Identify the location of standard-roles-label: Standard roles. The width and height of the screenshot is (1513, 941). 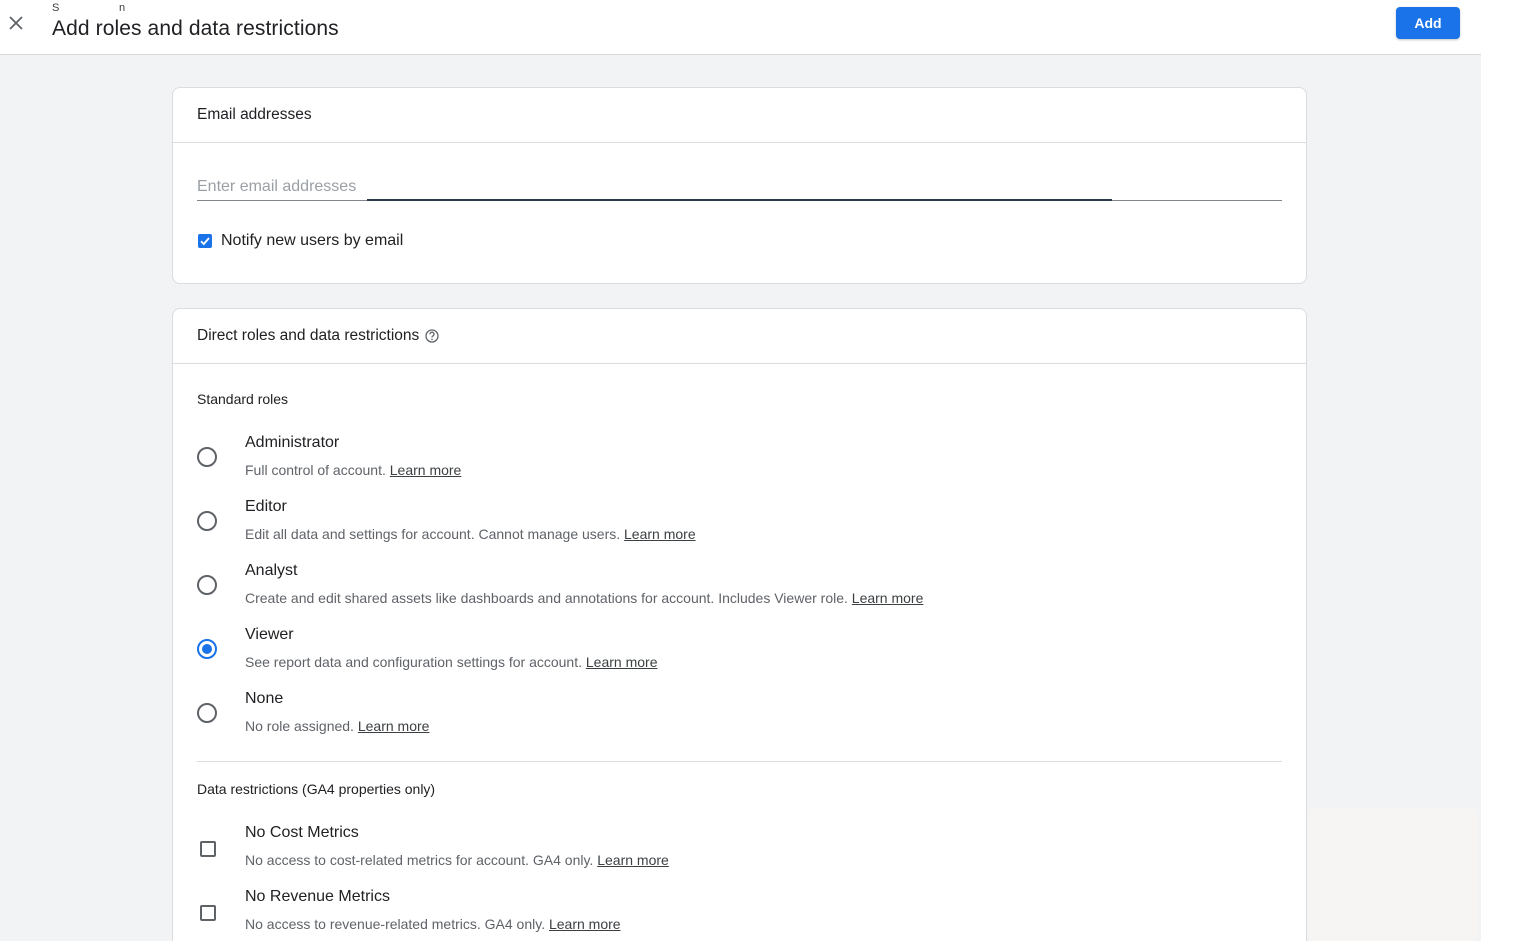
(243, 399).